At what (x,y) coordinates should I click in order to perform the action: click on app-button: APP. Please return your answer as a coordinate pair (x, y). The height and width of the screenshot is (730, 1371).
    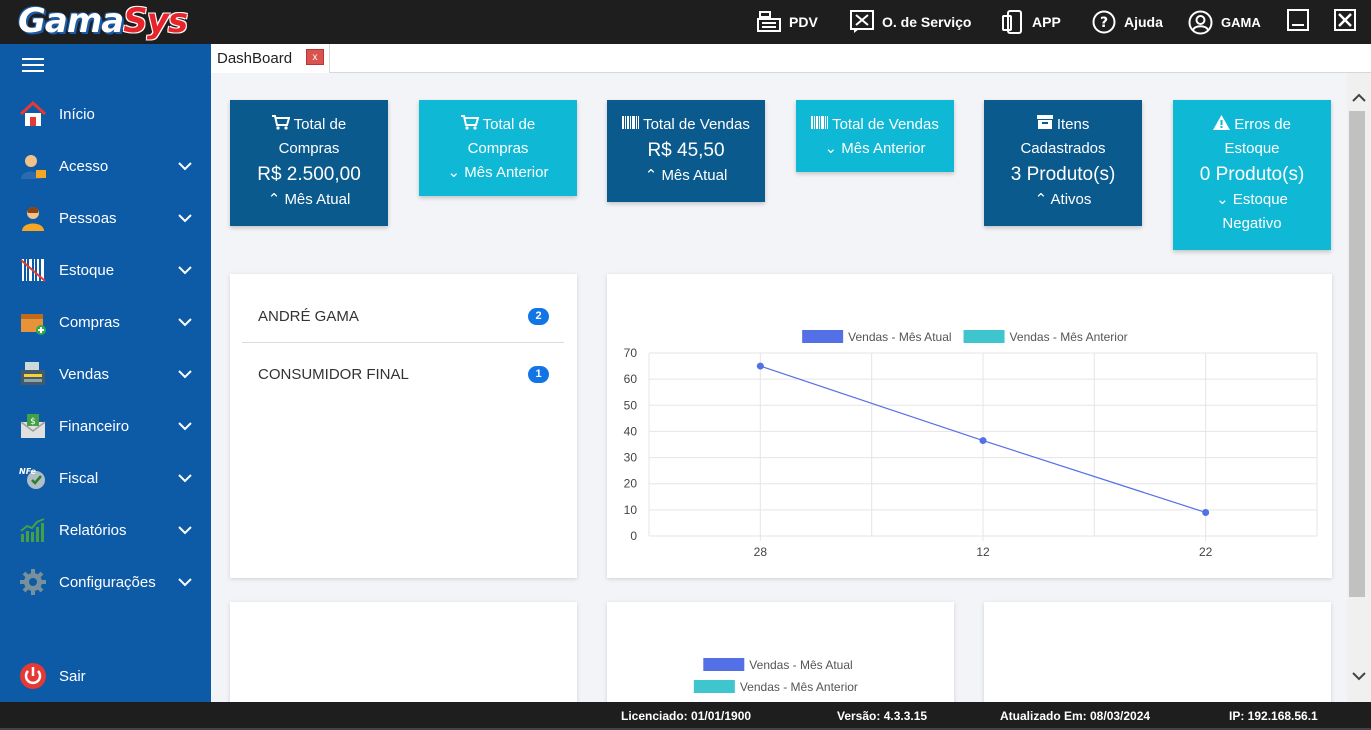
    Looking at the image, I should click on (1031, 22).